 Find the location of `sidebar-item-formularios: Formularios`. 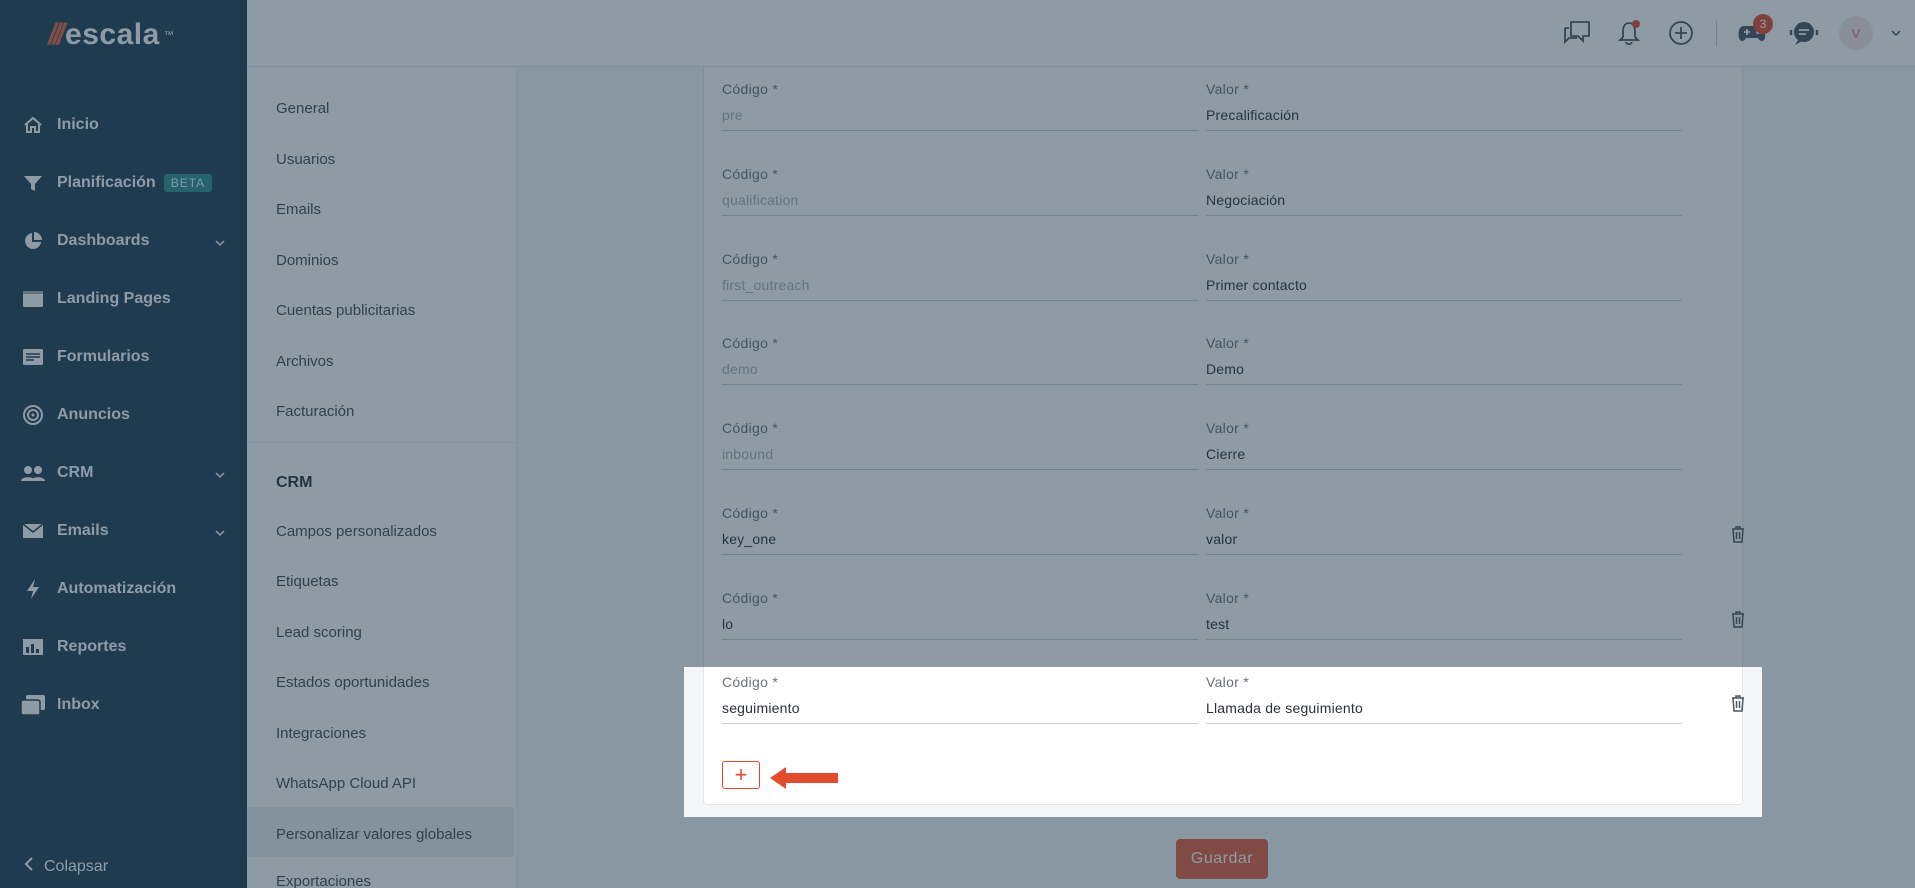

sidebar-item-formularios: Formularios is located at coordinates (123, 357).